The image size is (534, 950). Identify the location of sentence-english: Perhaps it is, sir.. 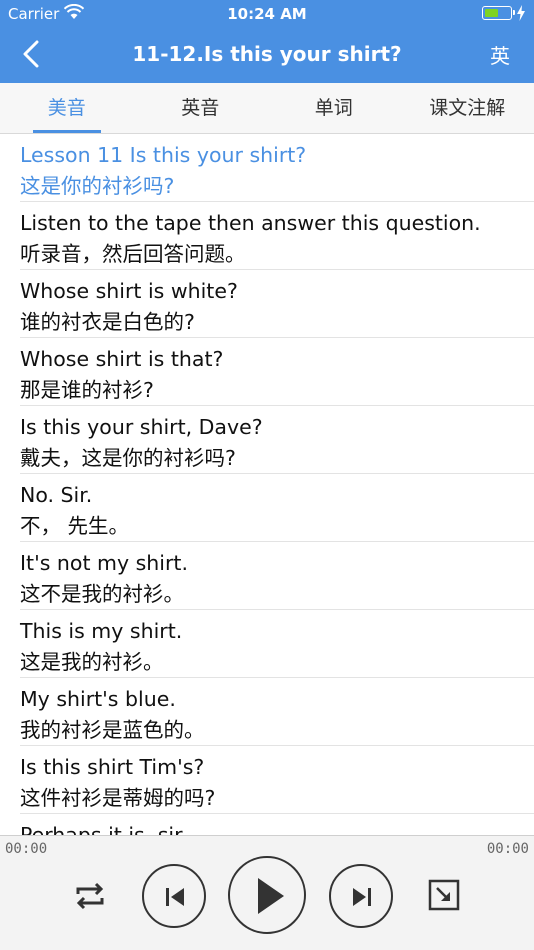
(104, 829).